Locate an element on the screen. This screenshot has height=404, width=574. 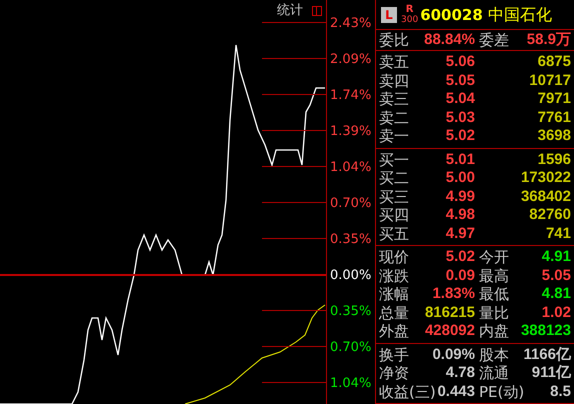
field-label: 涨幅 is located at coordinates (394, 294).